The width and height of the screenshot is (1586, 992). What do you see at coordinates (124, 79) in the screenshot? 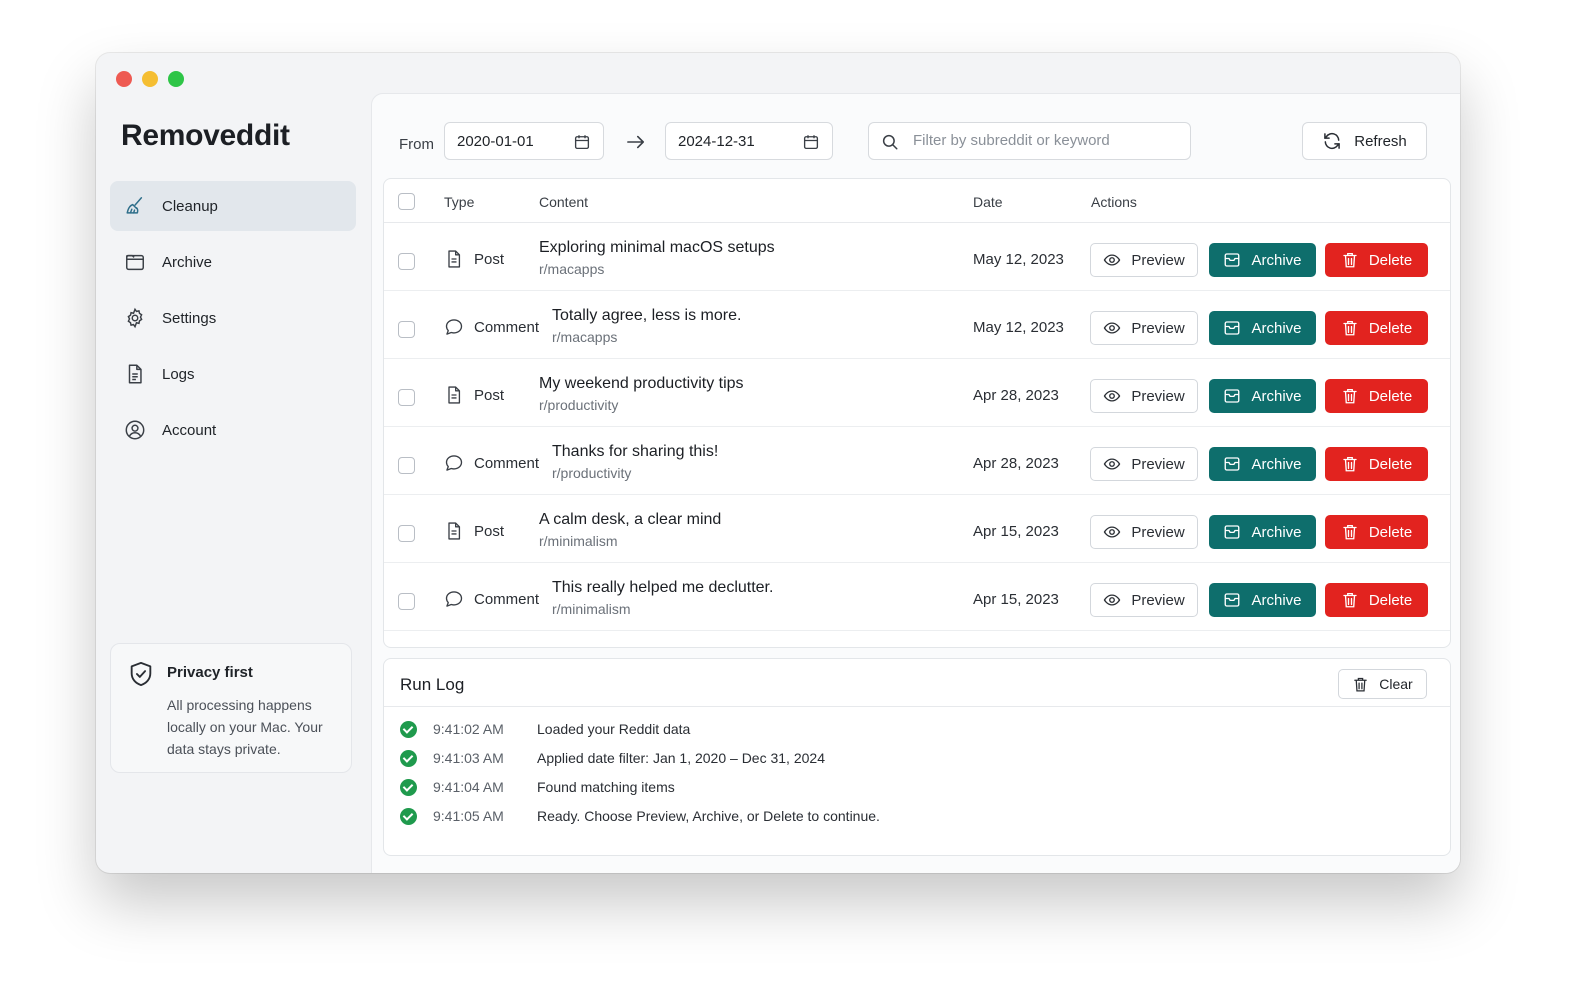
I see `close-window-button` at bounding box center [124, 79].